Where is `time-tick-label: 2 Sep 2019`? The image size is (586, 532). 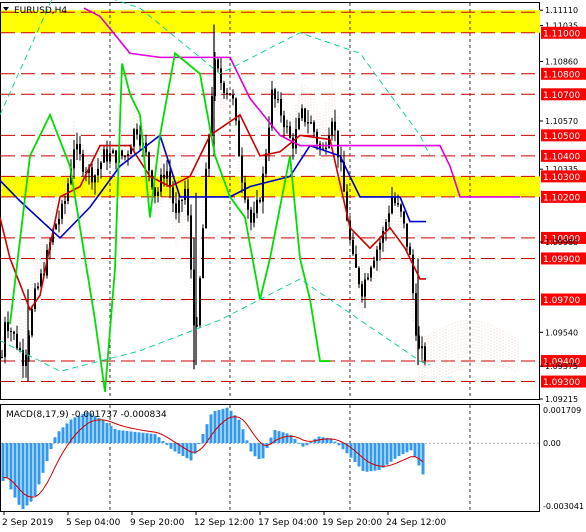
time-tick-label: 2 Sep 2019 is located at coordinates (28, 523).